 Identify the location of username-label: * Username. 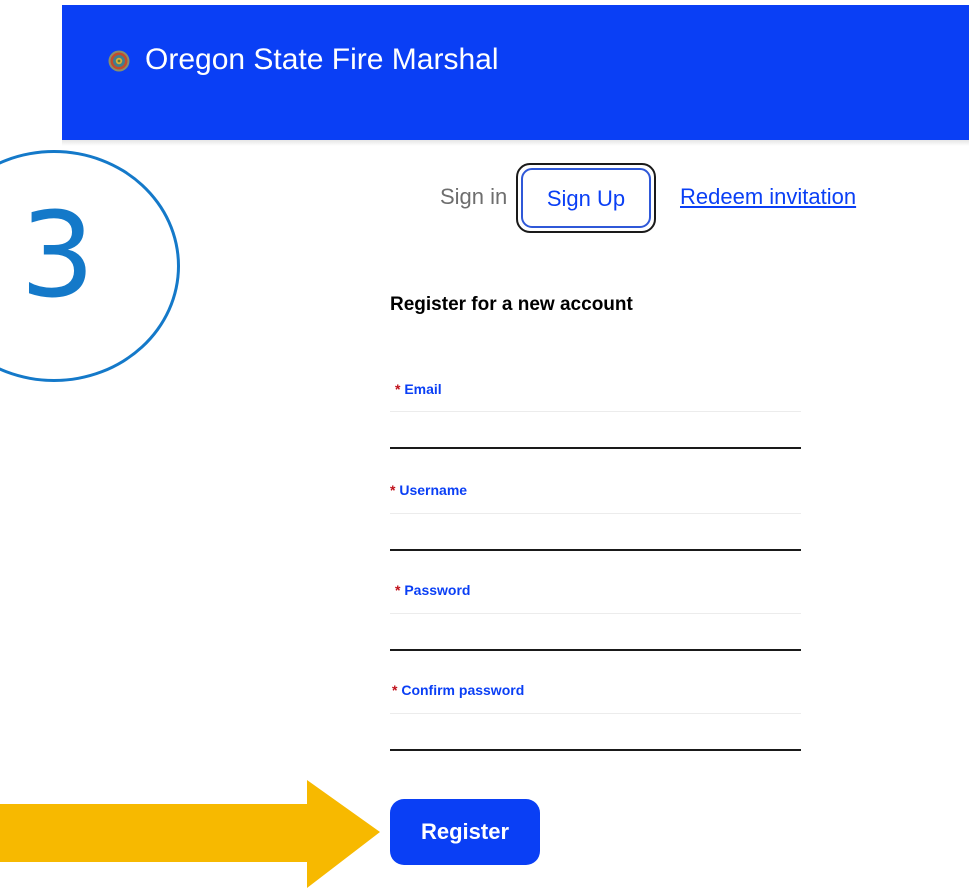
(428, 490).